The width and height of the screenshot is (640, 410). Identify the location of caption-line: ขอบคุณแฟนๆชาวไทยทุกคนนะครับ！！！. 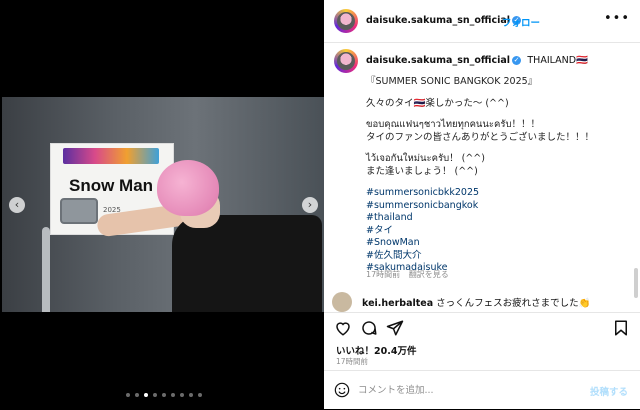
(453, 124).